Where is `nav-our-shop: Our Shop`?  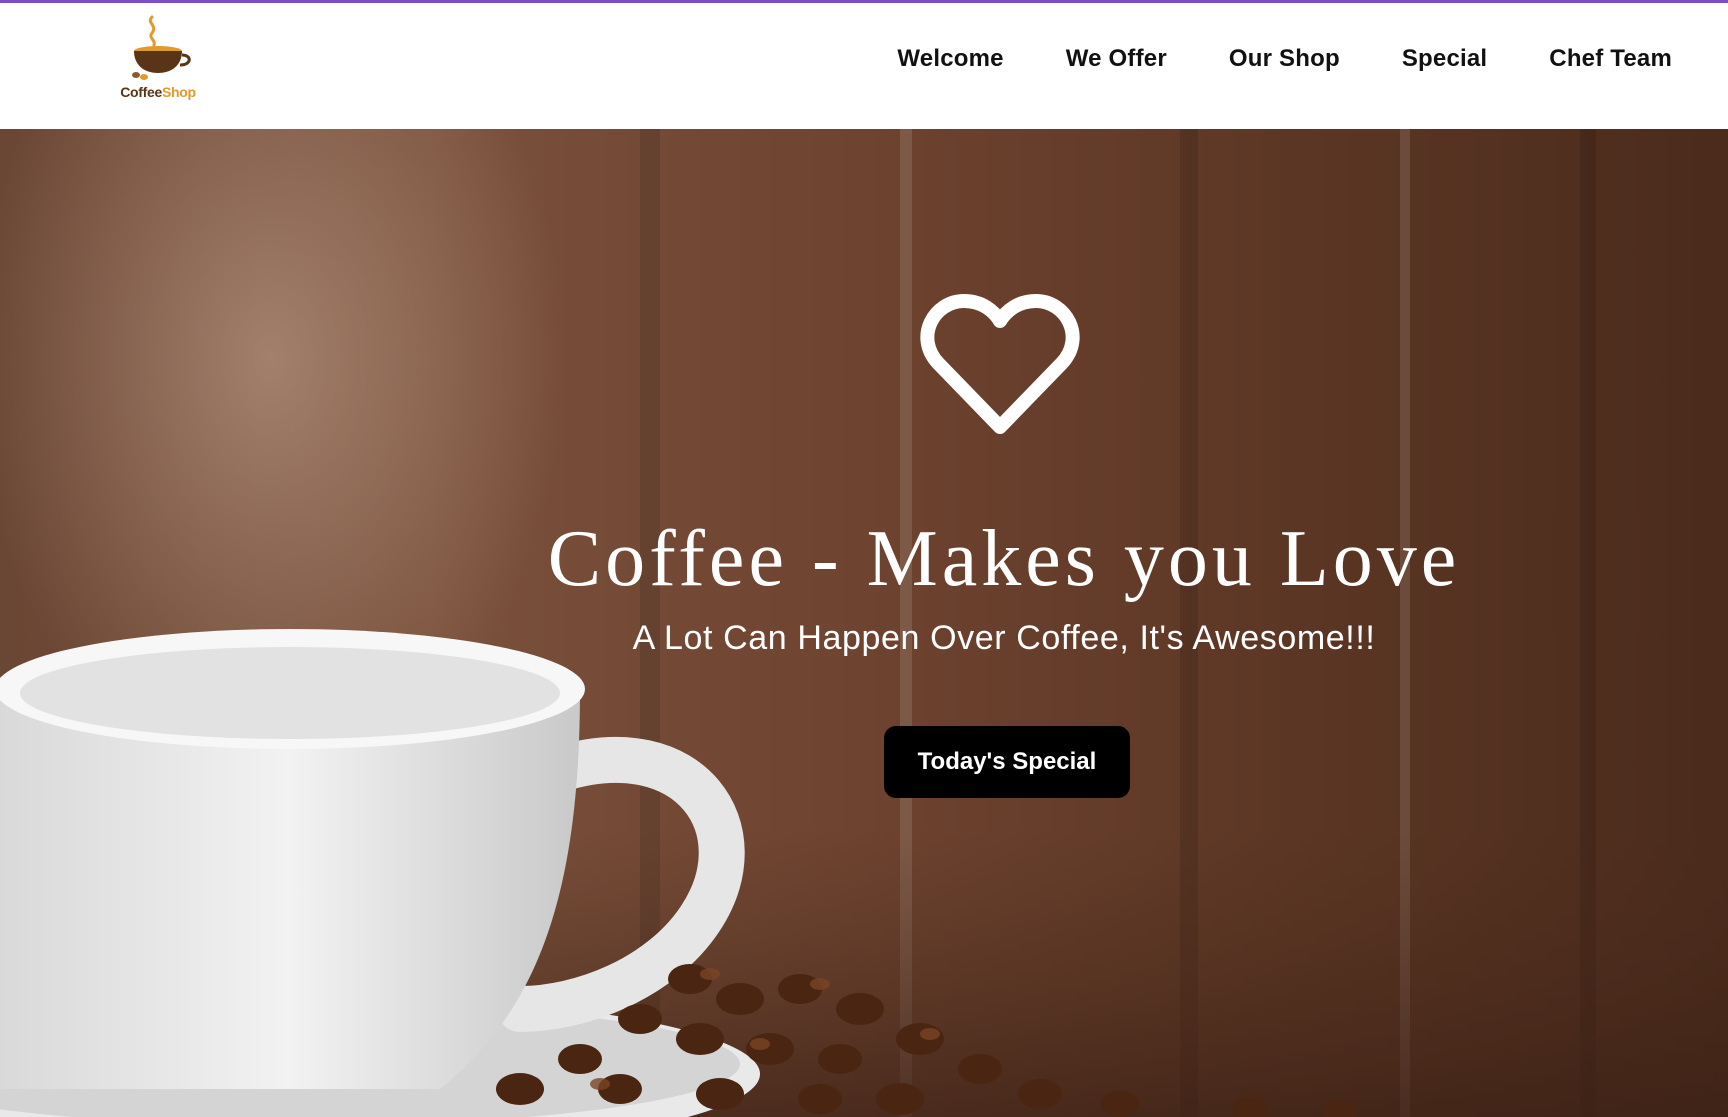 nav-our-shop: Our Shop is located at coordinates (1284, 59).